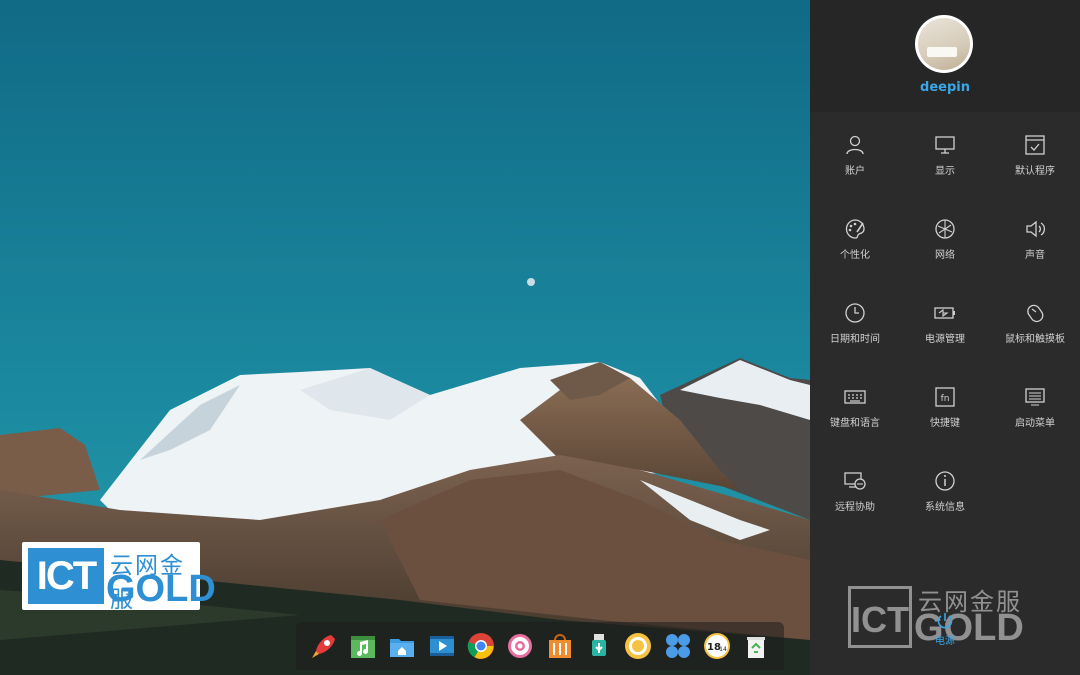 Image resolution: width=1080 pixels, height=675 pixels. Describe the element at coordinates (855, 339) in the screenshot. I see `settings-item-label: 日期和时间` at that location.